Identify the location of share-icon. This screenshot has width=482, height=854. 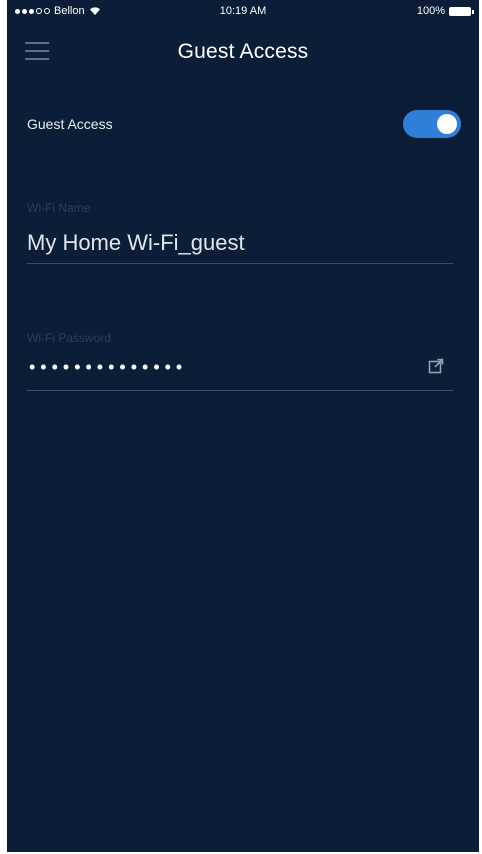
(436, 366).